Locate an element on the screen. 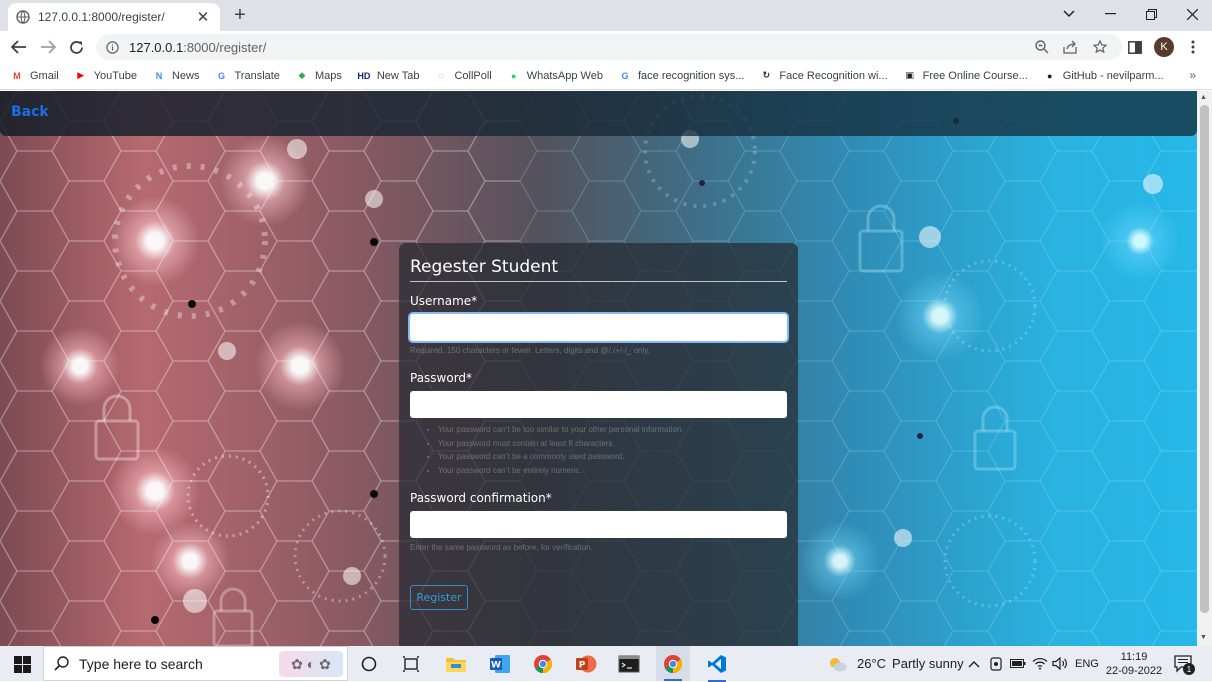 The height and width of the screenshot is (682, 1212). chrome-active-icon is located at coordinates (673, 663).